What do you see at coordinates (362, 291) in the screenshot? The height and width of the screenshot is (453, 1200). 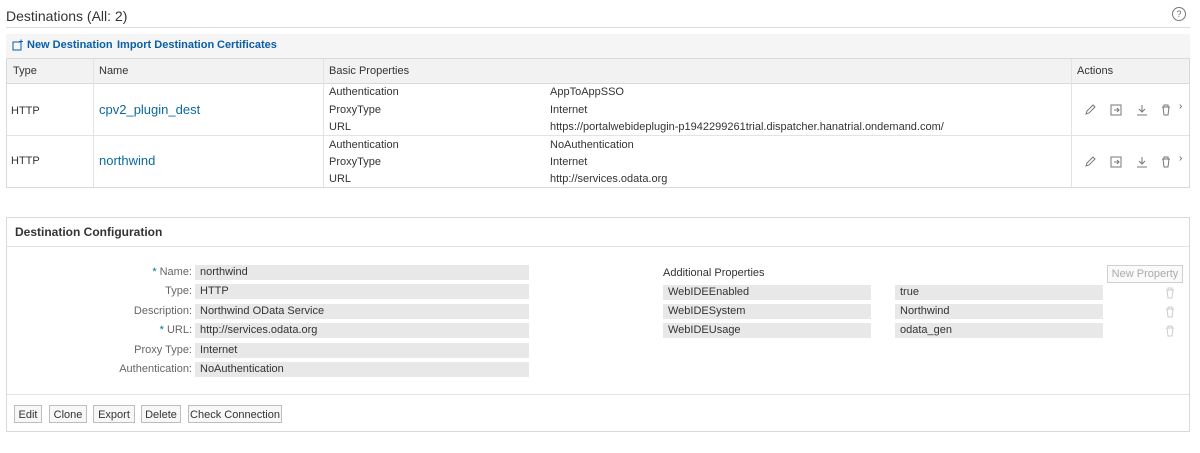 I see `type-field: HTTP` at bounding box center [362, 291].